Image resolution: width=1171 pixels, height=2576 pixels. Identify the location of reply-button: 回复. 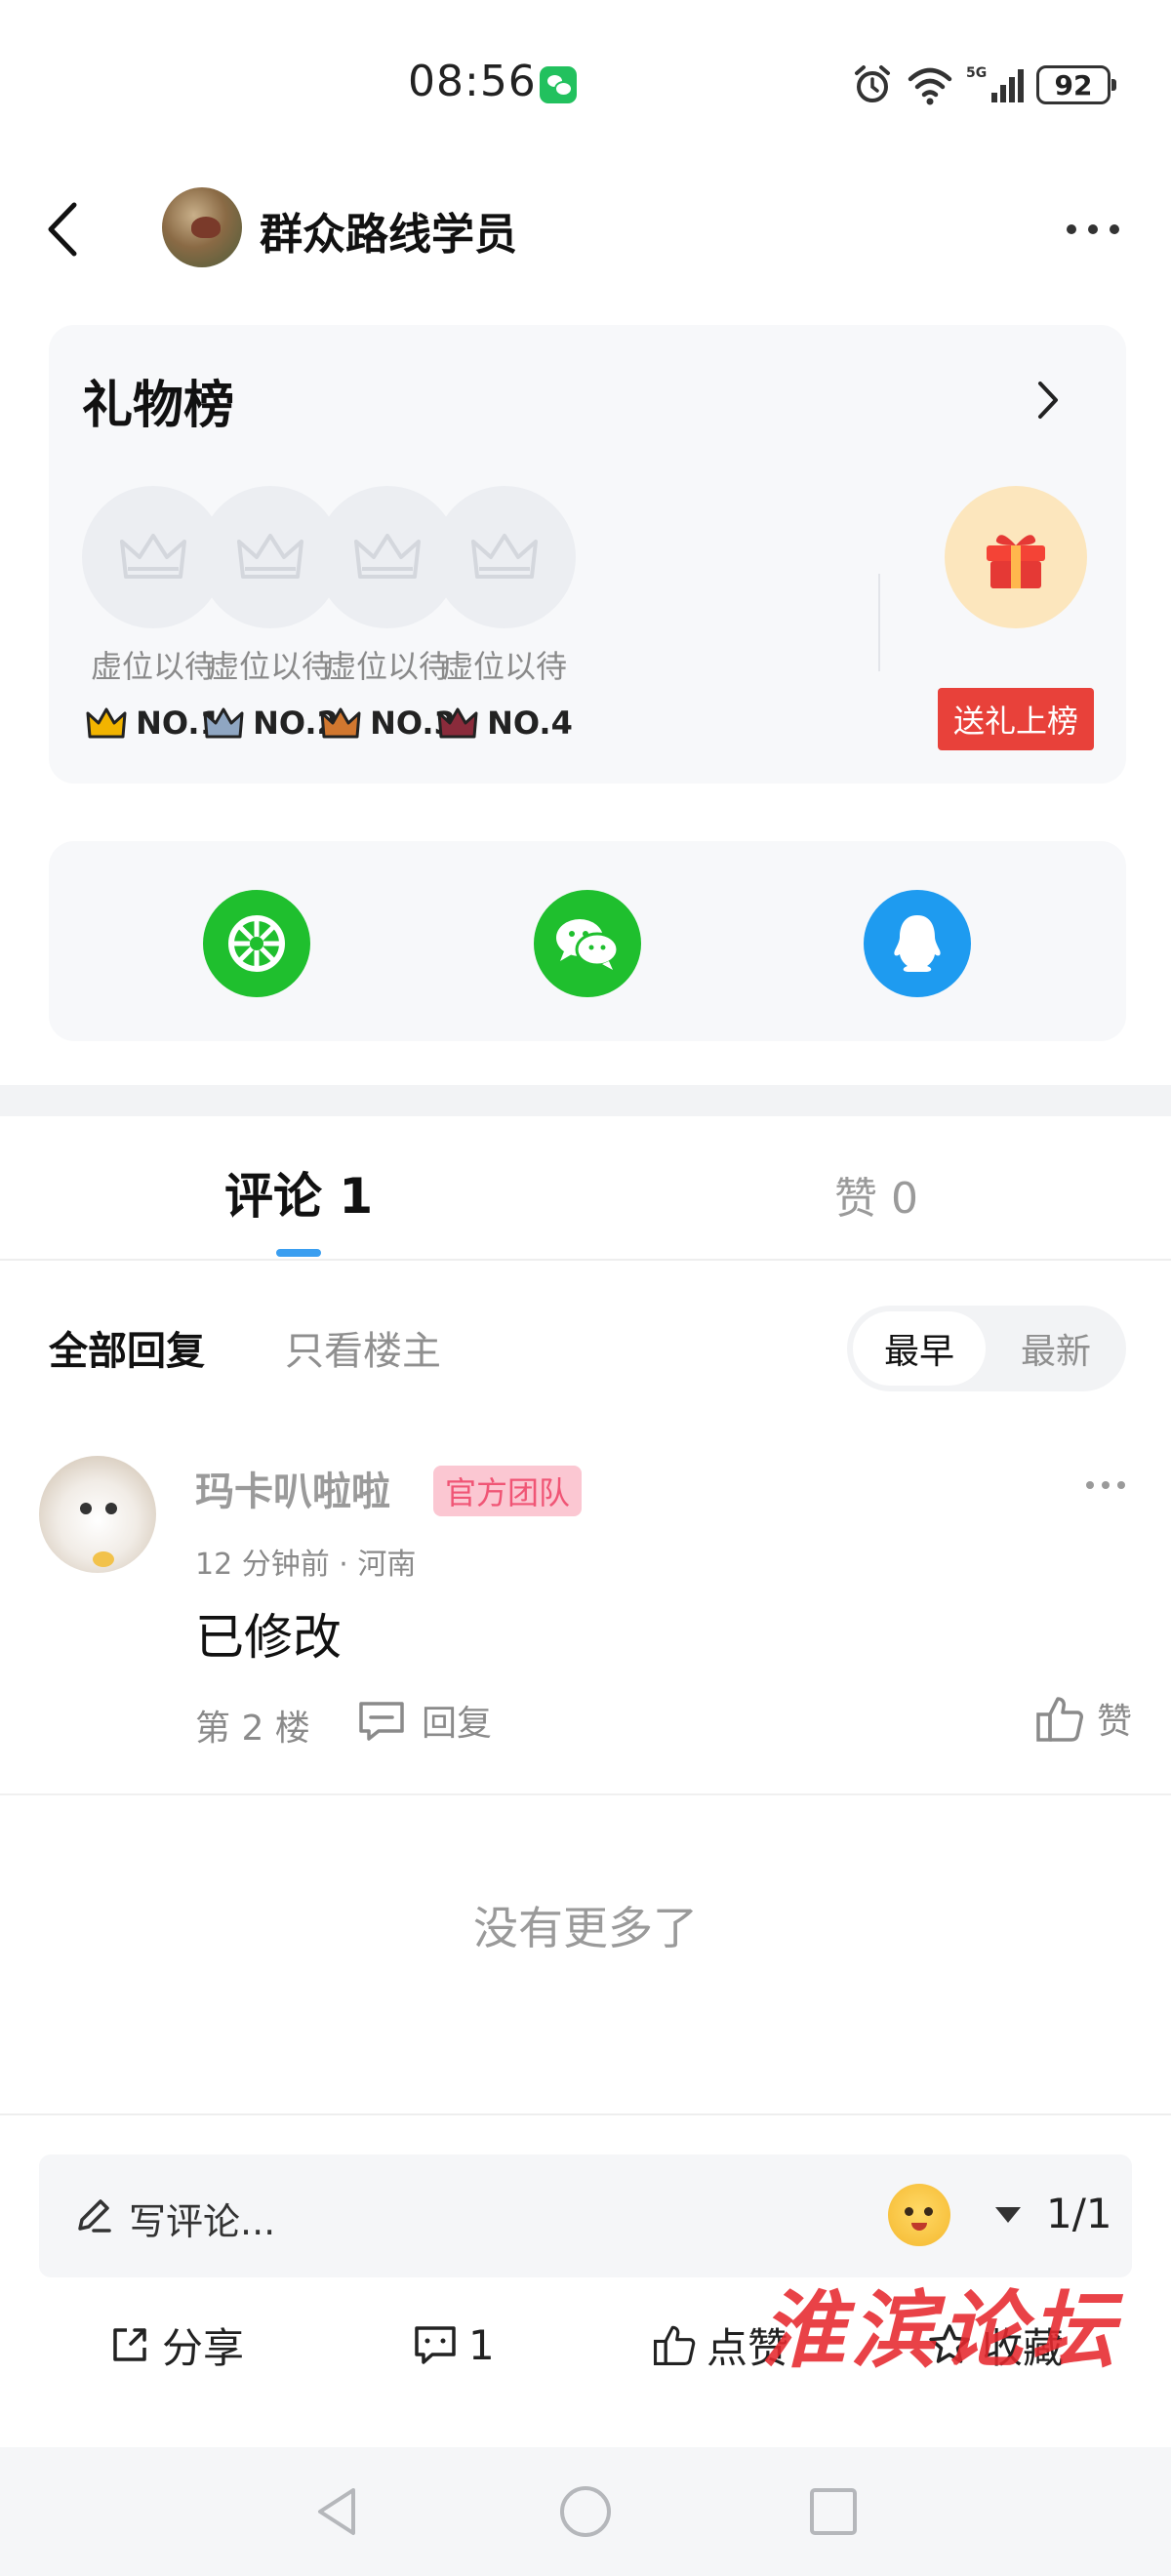
(423, 1720).